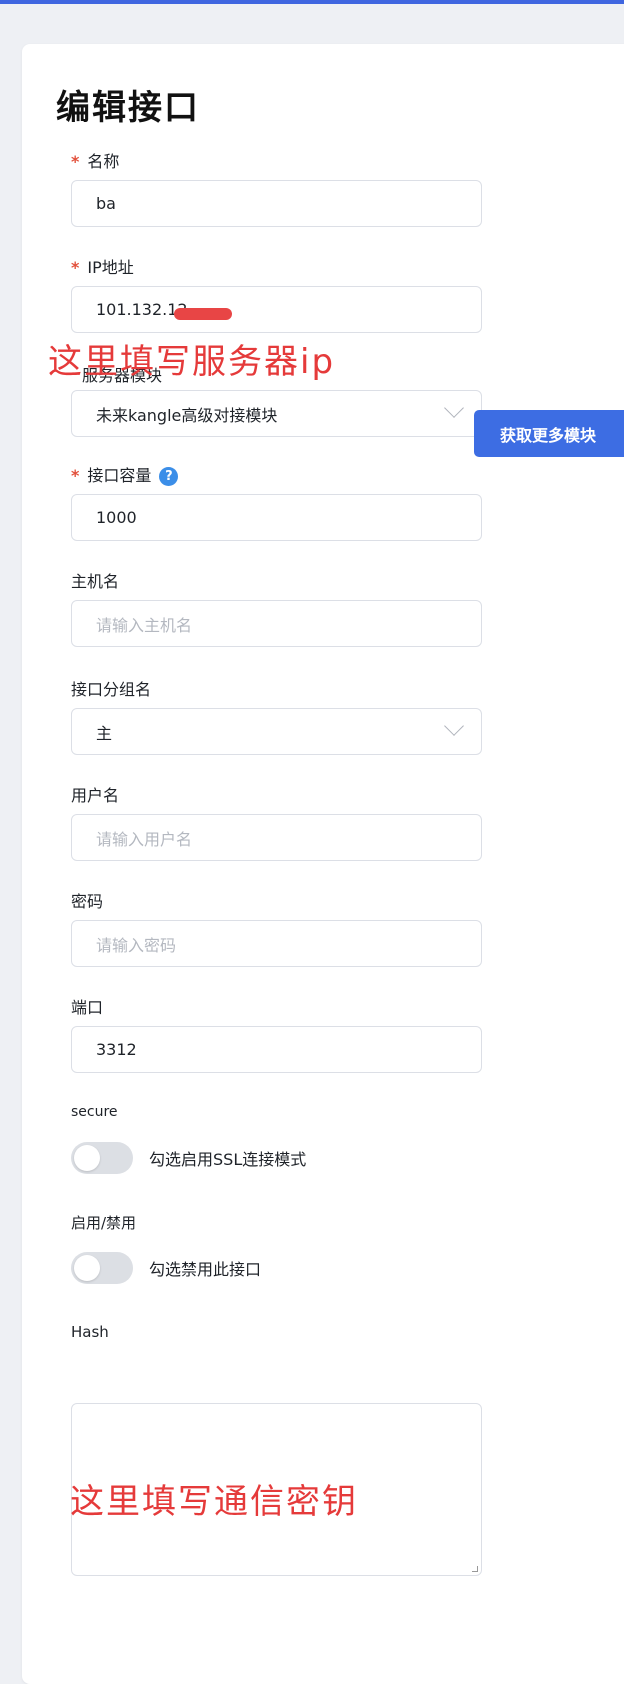 The image size is (624, 1684). Describe the element at coordinates (312, 2) in the screenshot. I see `top-accent-bar` at that location.